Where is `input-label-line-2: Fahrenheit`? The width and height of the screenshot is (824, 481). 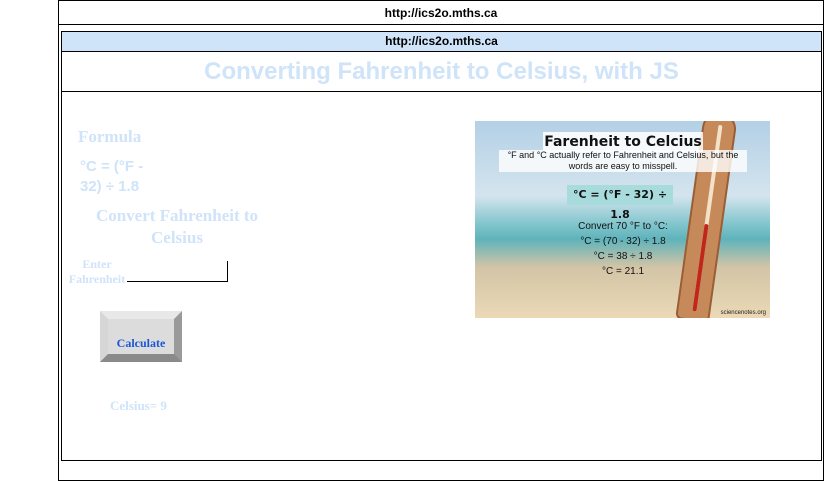 input-label-line-2: Fahrenheit is located at coordinates (97, 279).